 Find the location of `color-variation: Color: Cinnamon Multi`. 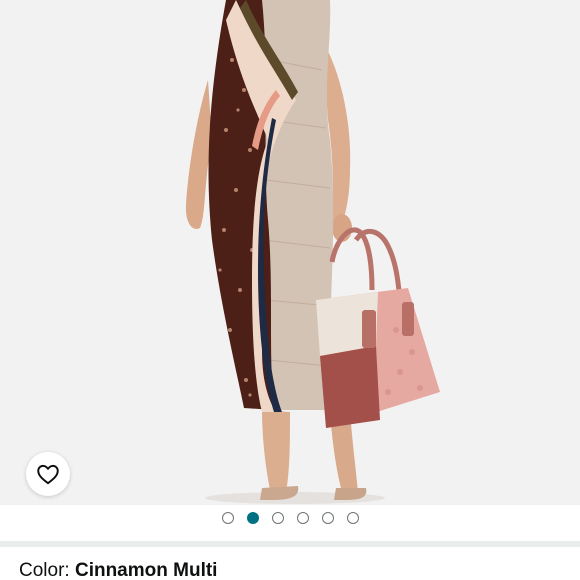

color-variation: Color: Cinnamon Multi is located at coordinates (118, 570).